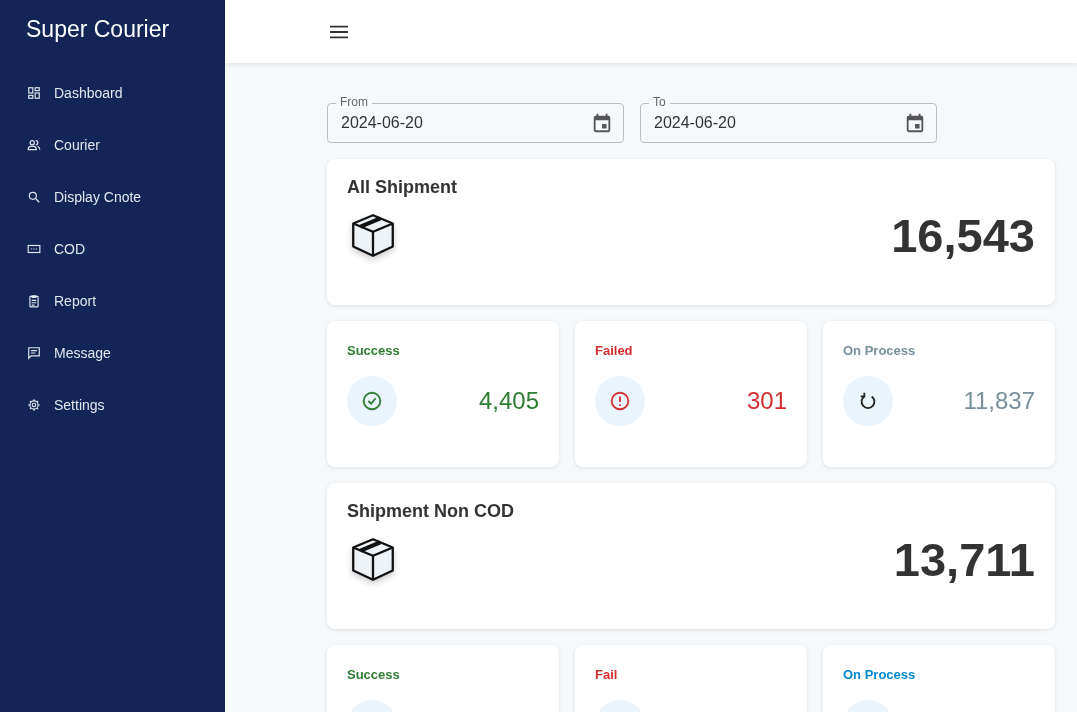 The image size is (1077, 712). I want to click on people-icon, so click(34, 145).